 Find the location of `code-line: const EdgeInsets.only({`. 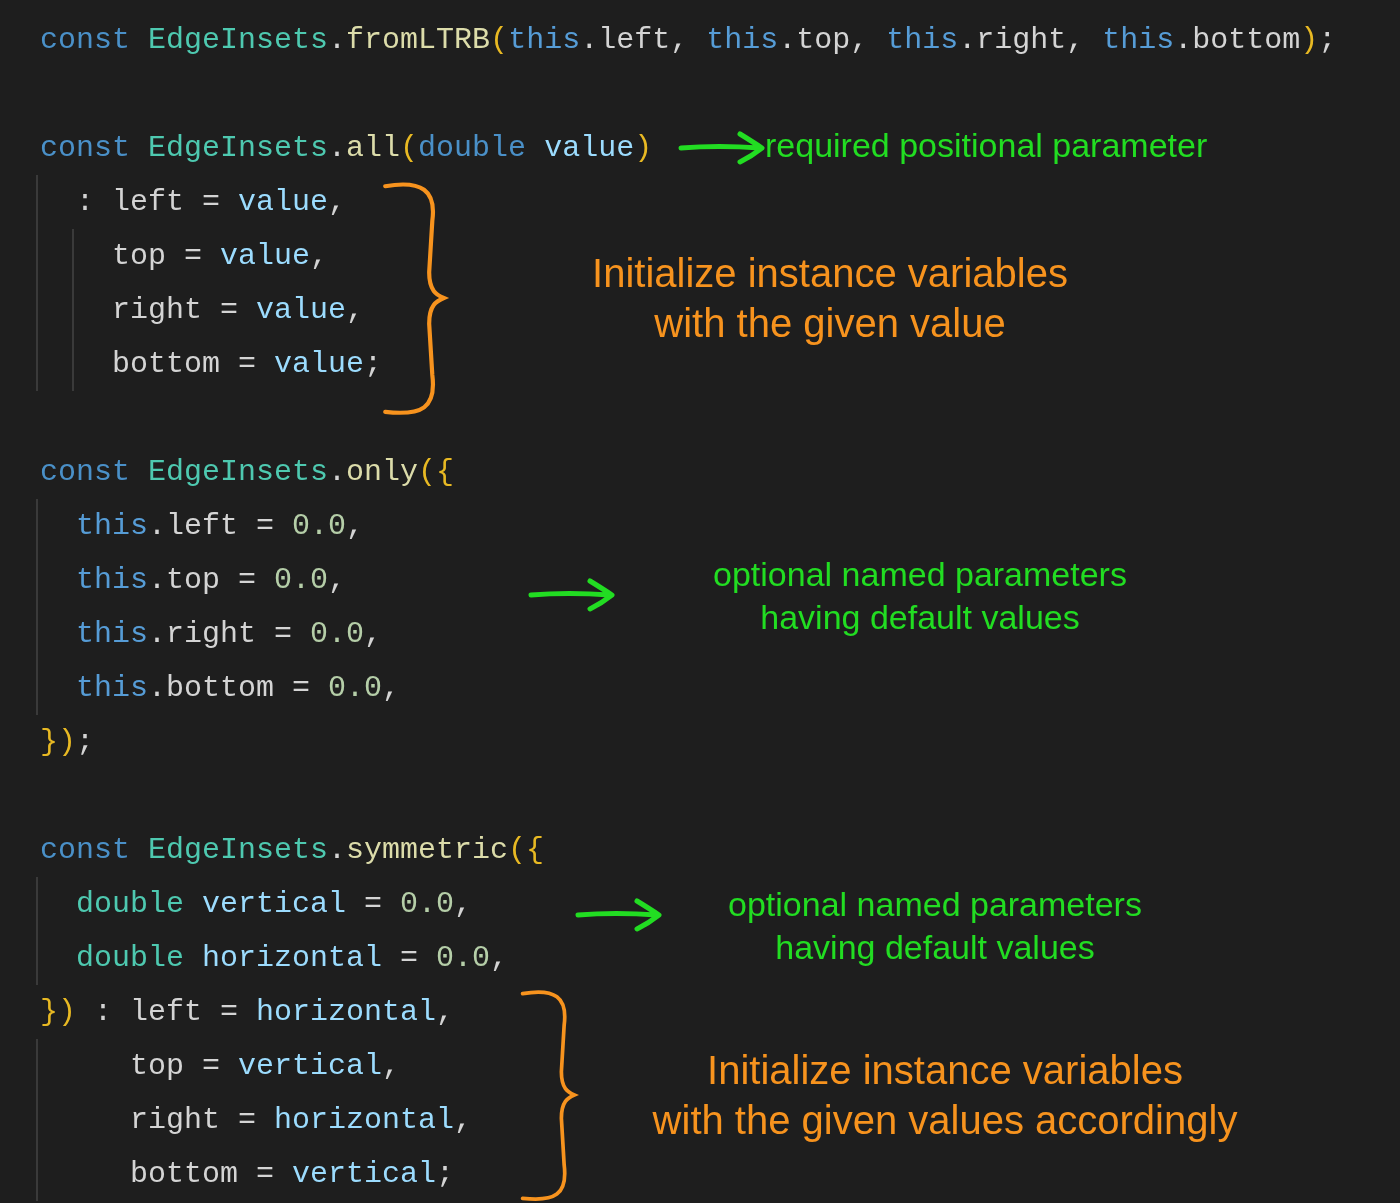

code-line: const EdgeInsets.only({ is located at coordinates (247, 472).